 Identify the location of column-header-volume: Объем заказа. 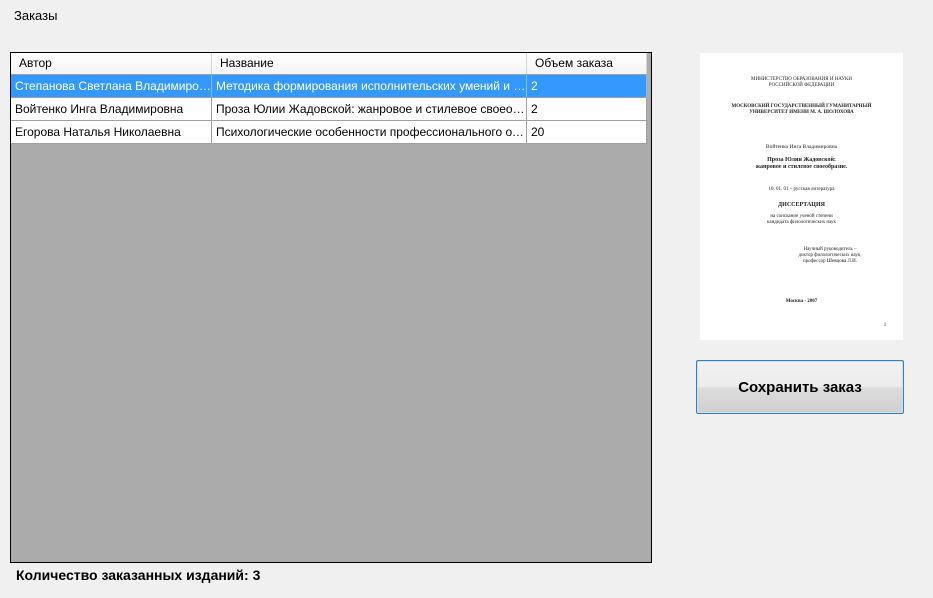
(587, 63).